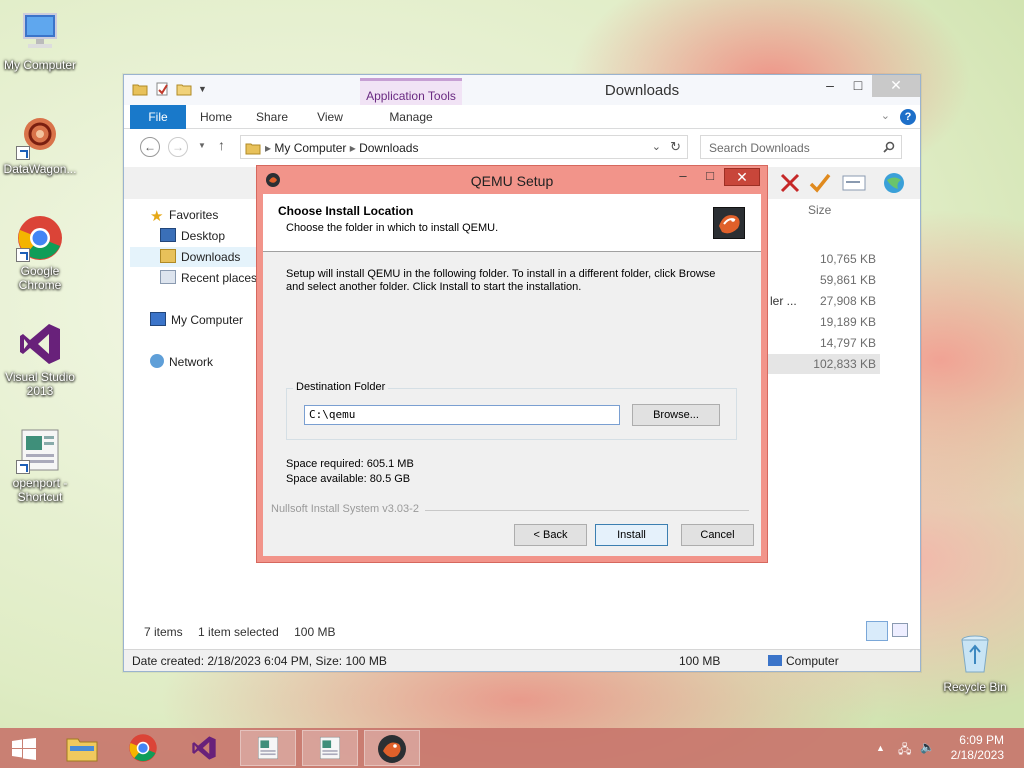 The image size is (1024, 768). I want to click on breadcrumb-downloads: Downloads, so click(388, 148).